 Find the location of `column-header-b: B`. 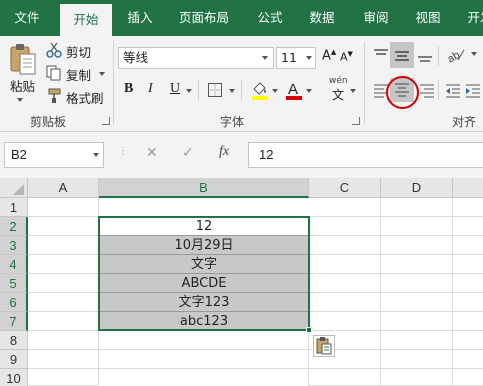

column-header-b: B is located at coordinates (204, 188).